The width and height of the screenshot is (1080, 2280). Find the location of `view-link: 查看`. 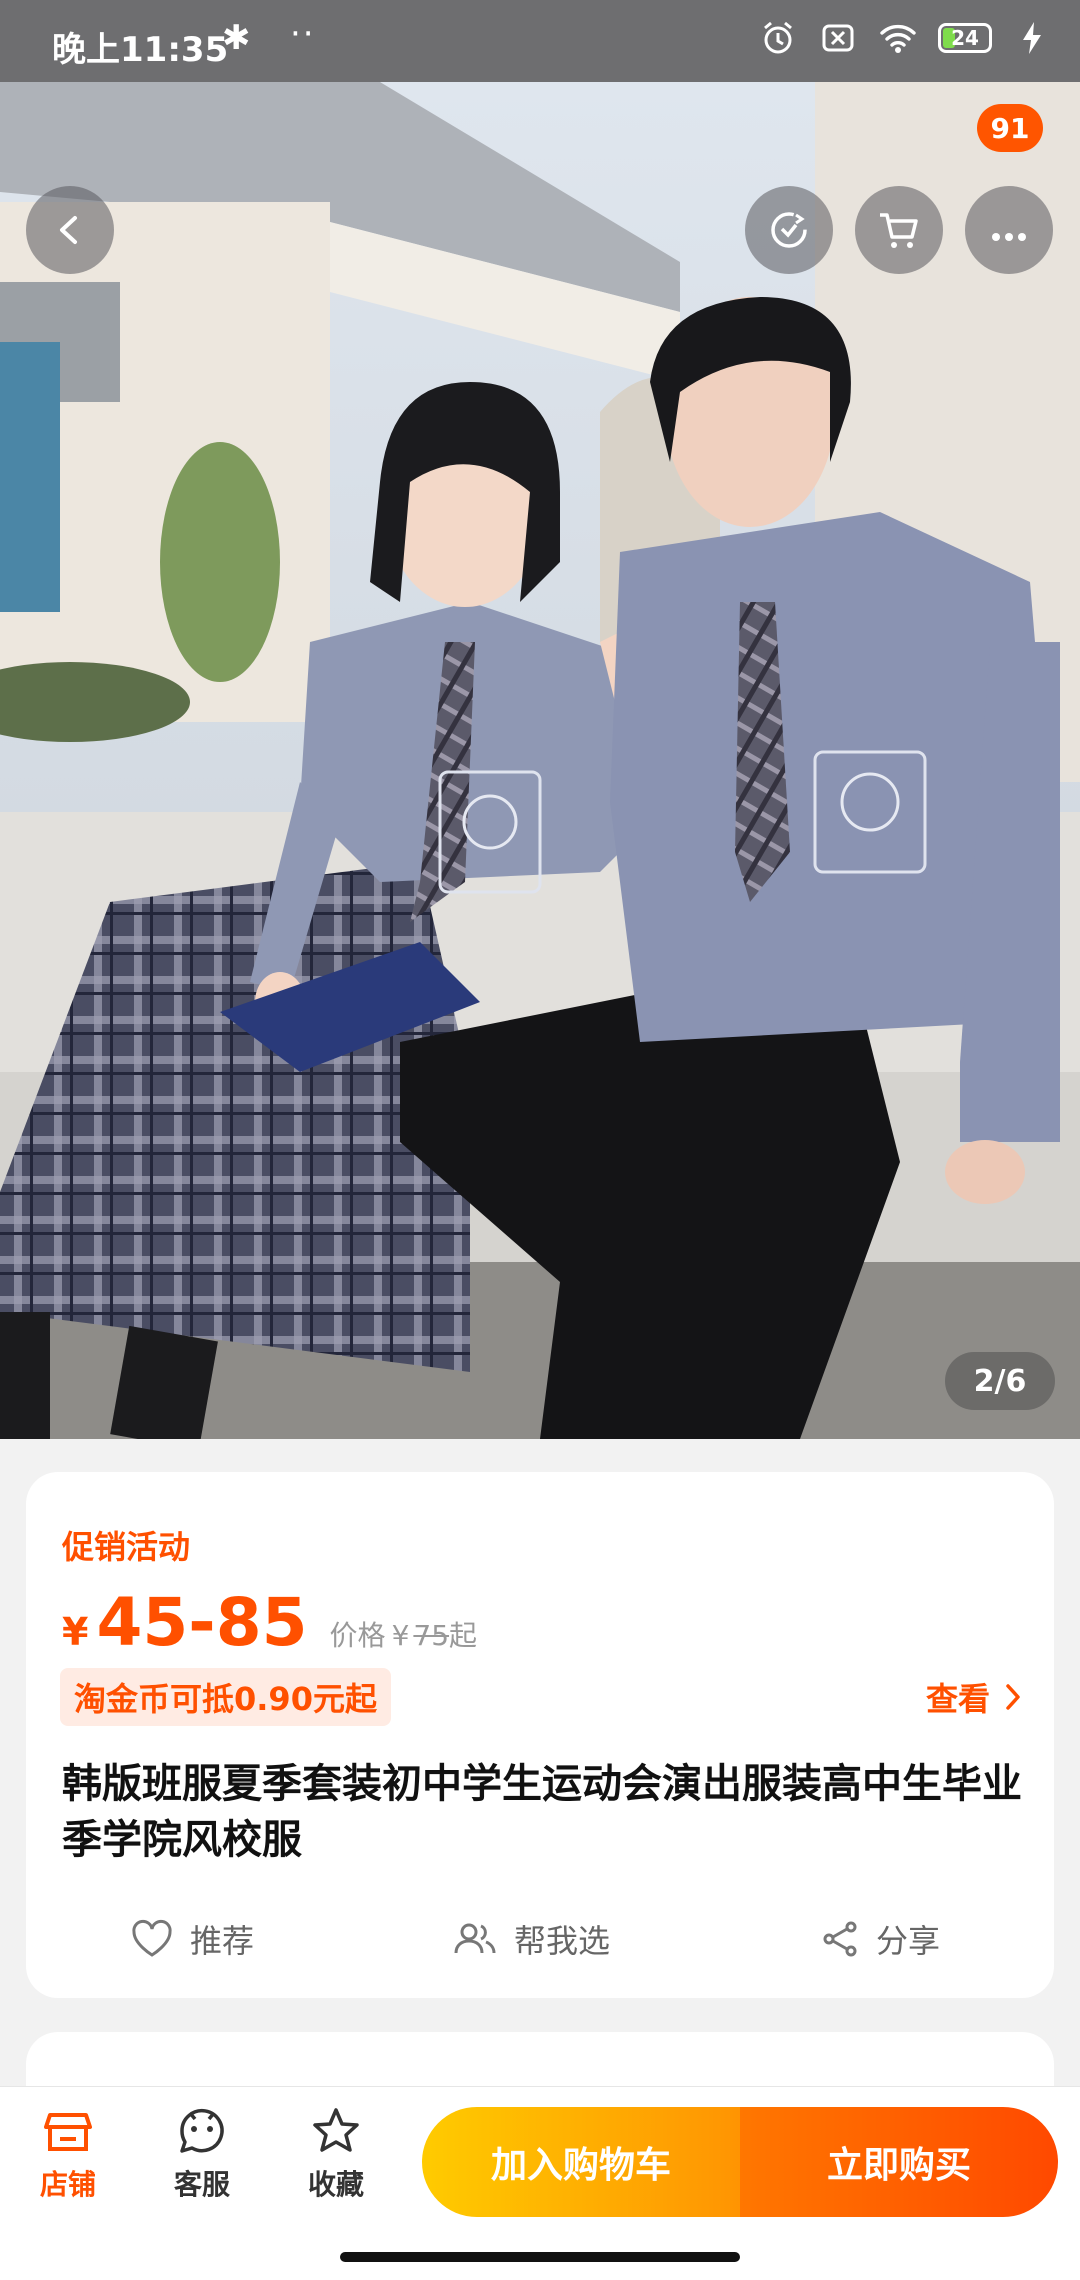

view-link: 查看 is located at coordinates (975, 1697).